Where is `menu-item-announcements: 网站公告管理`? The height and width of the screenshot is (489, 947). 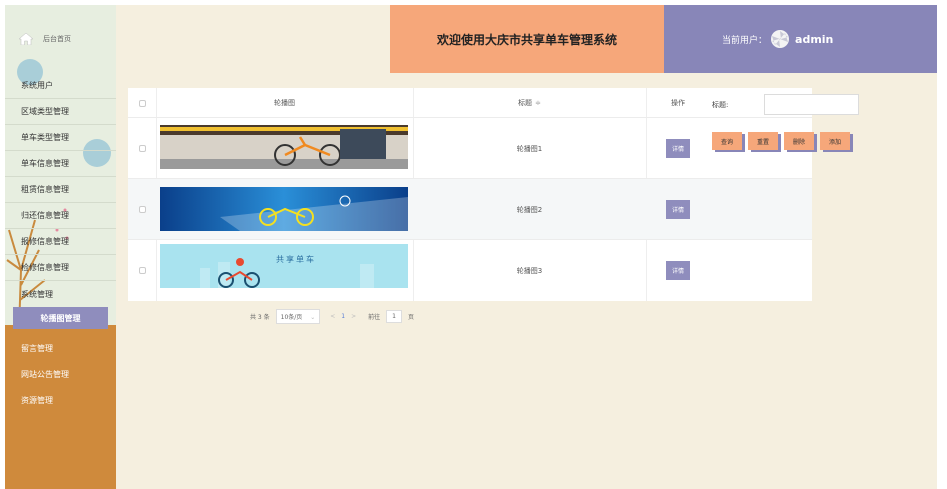 menu-item-announcements: 网站公告管理 is located at coordinates (60, 374).